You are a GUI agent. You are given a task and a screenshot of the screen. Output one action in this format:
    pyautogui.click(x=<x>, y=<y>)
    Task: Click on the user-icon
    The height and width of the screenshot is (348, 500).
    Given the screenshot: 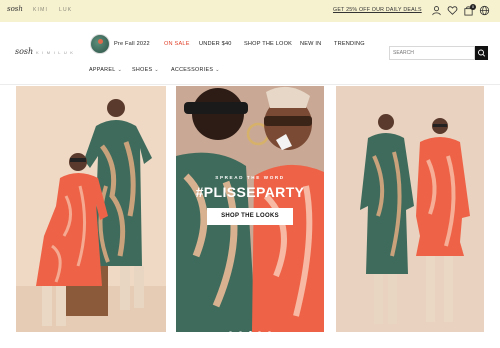 What is the action you would take?
    pyautogui.click(x=436, y=10)
    